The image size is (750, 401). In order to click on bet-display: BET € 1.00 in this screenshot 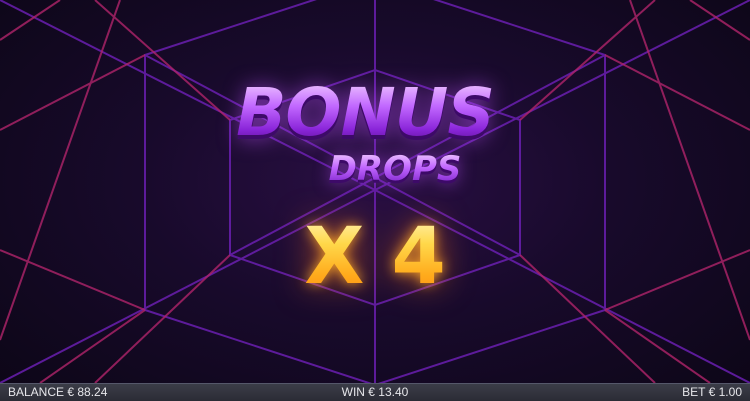, I will do `click(712, 392)`.